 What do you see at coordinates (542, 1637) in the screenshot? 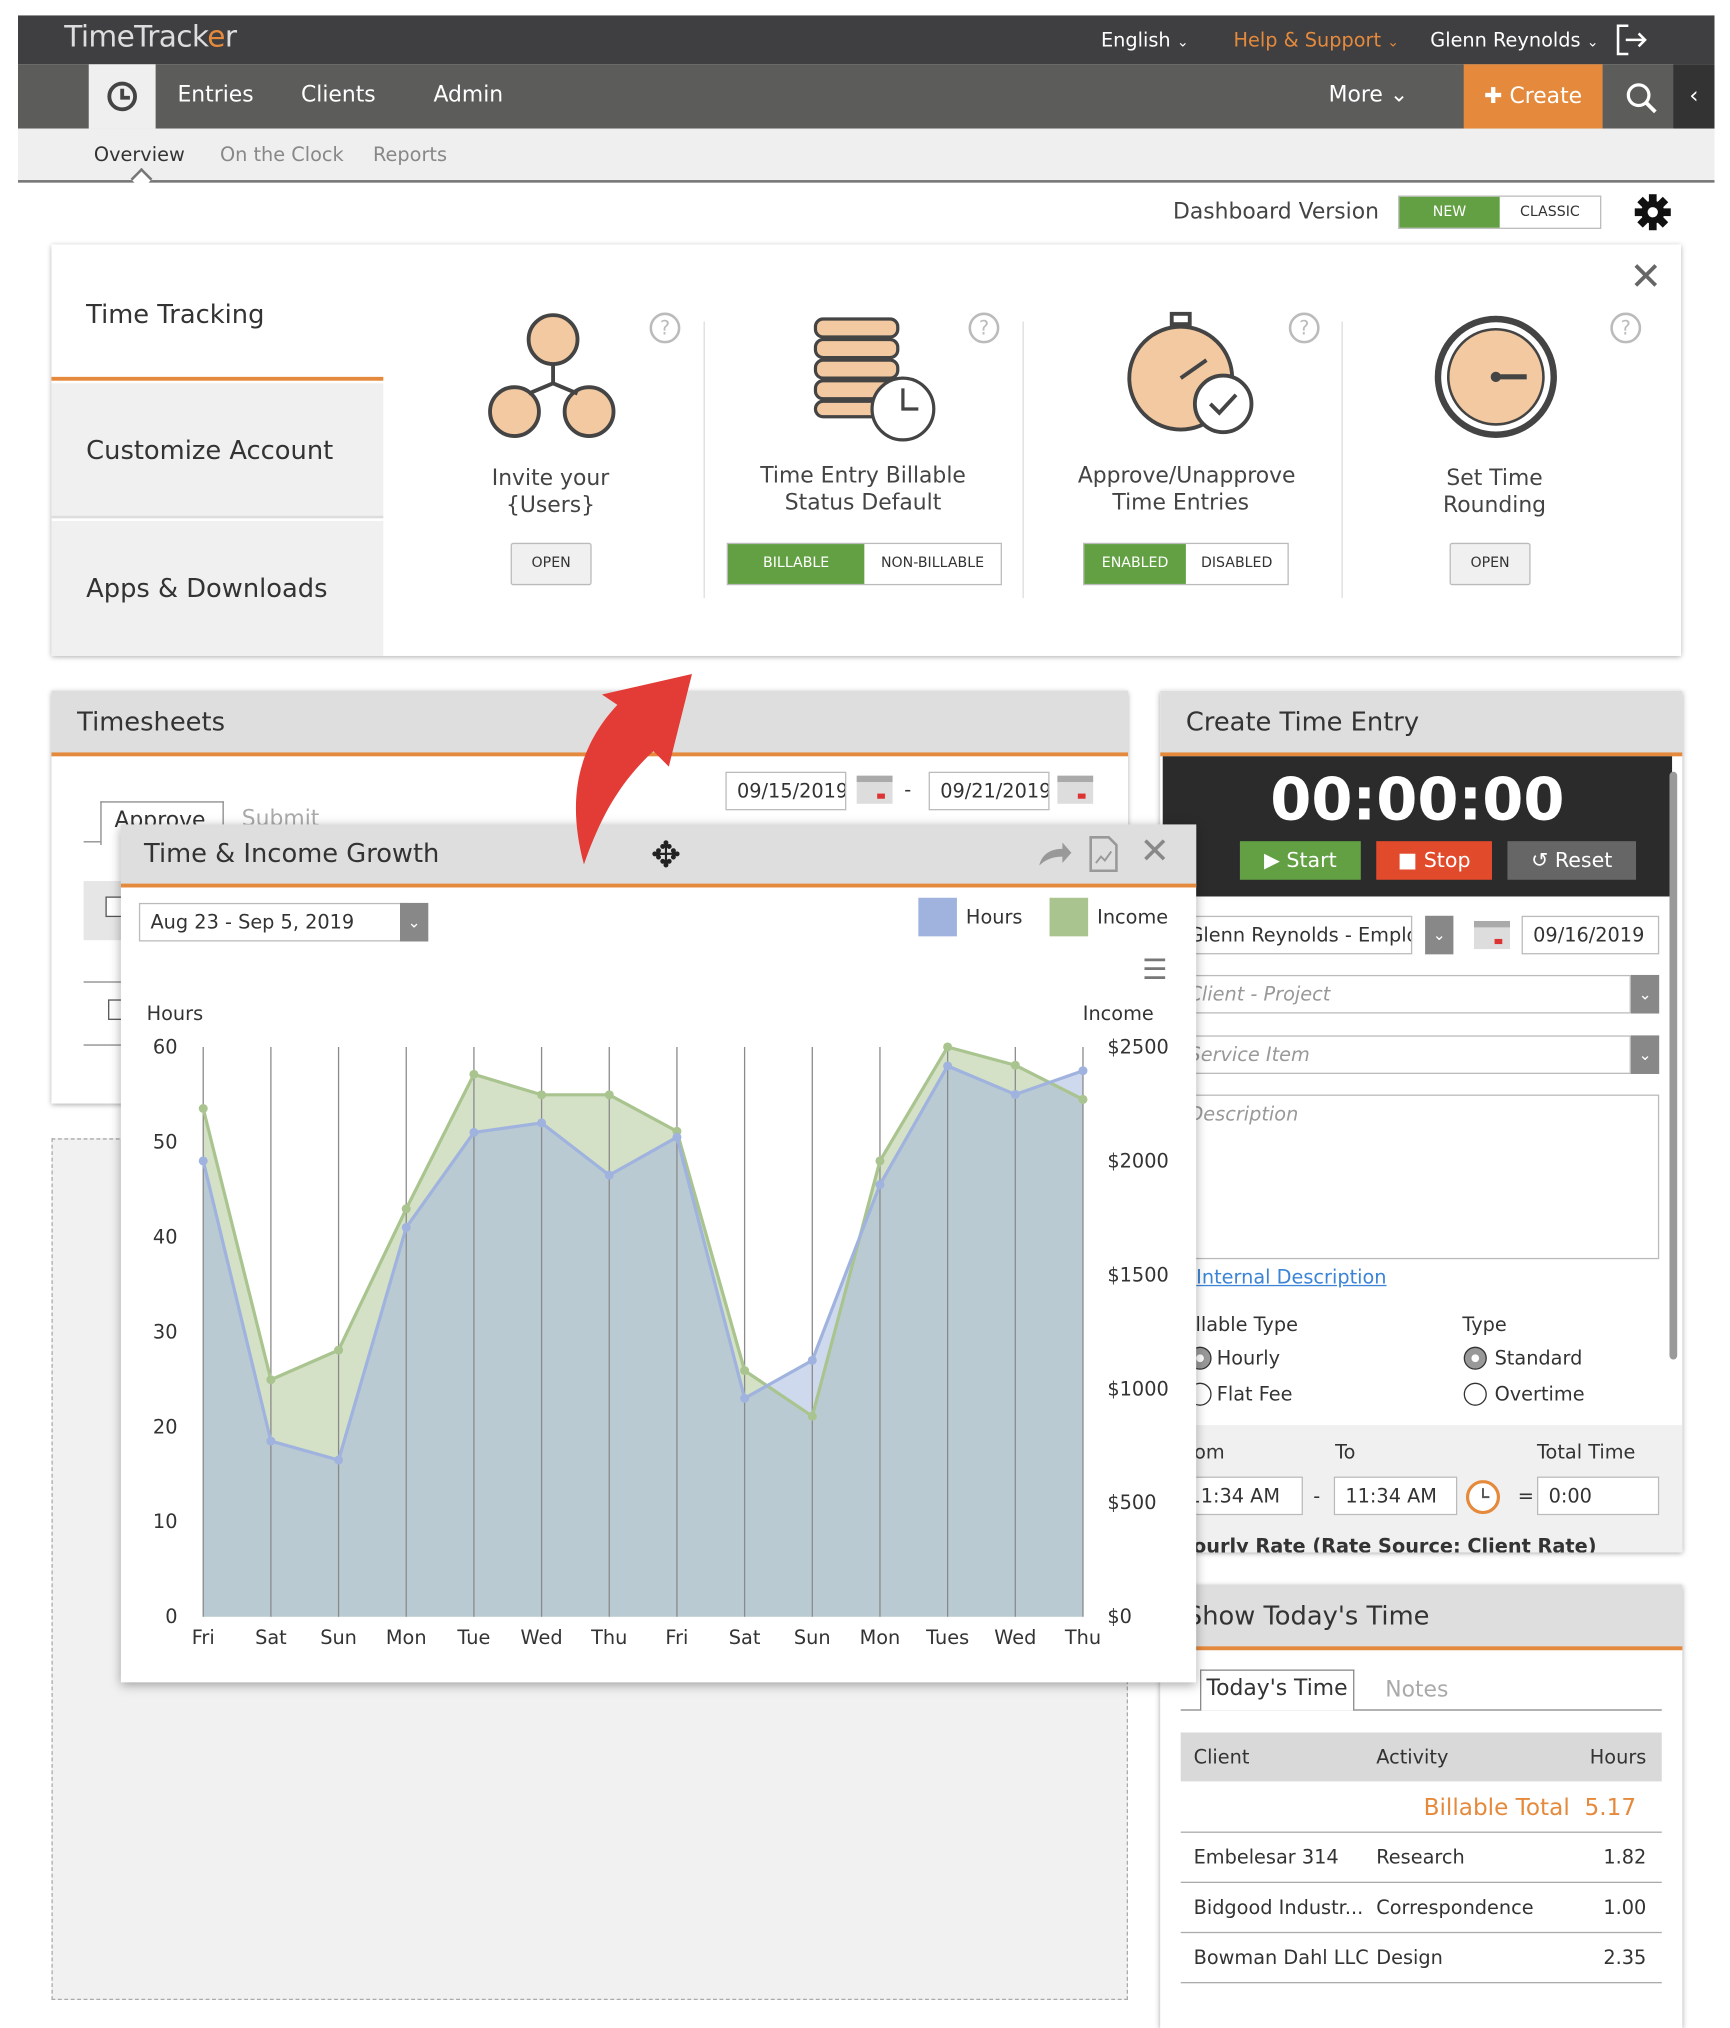
I see `x-tick-label: Wed` at bounding box center [542, 1637].